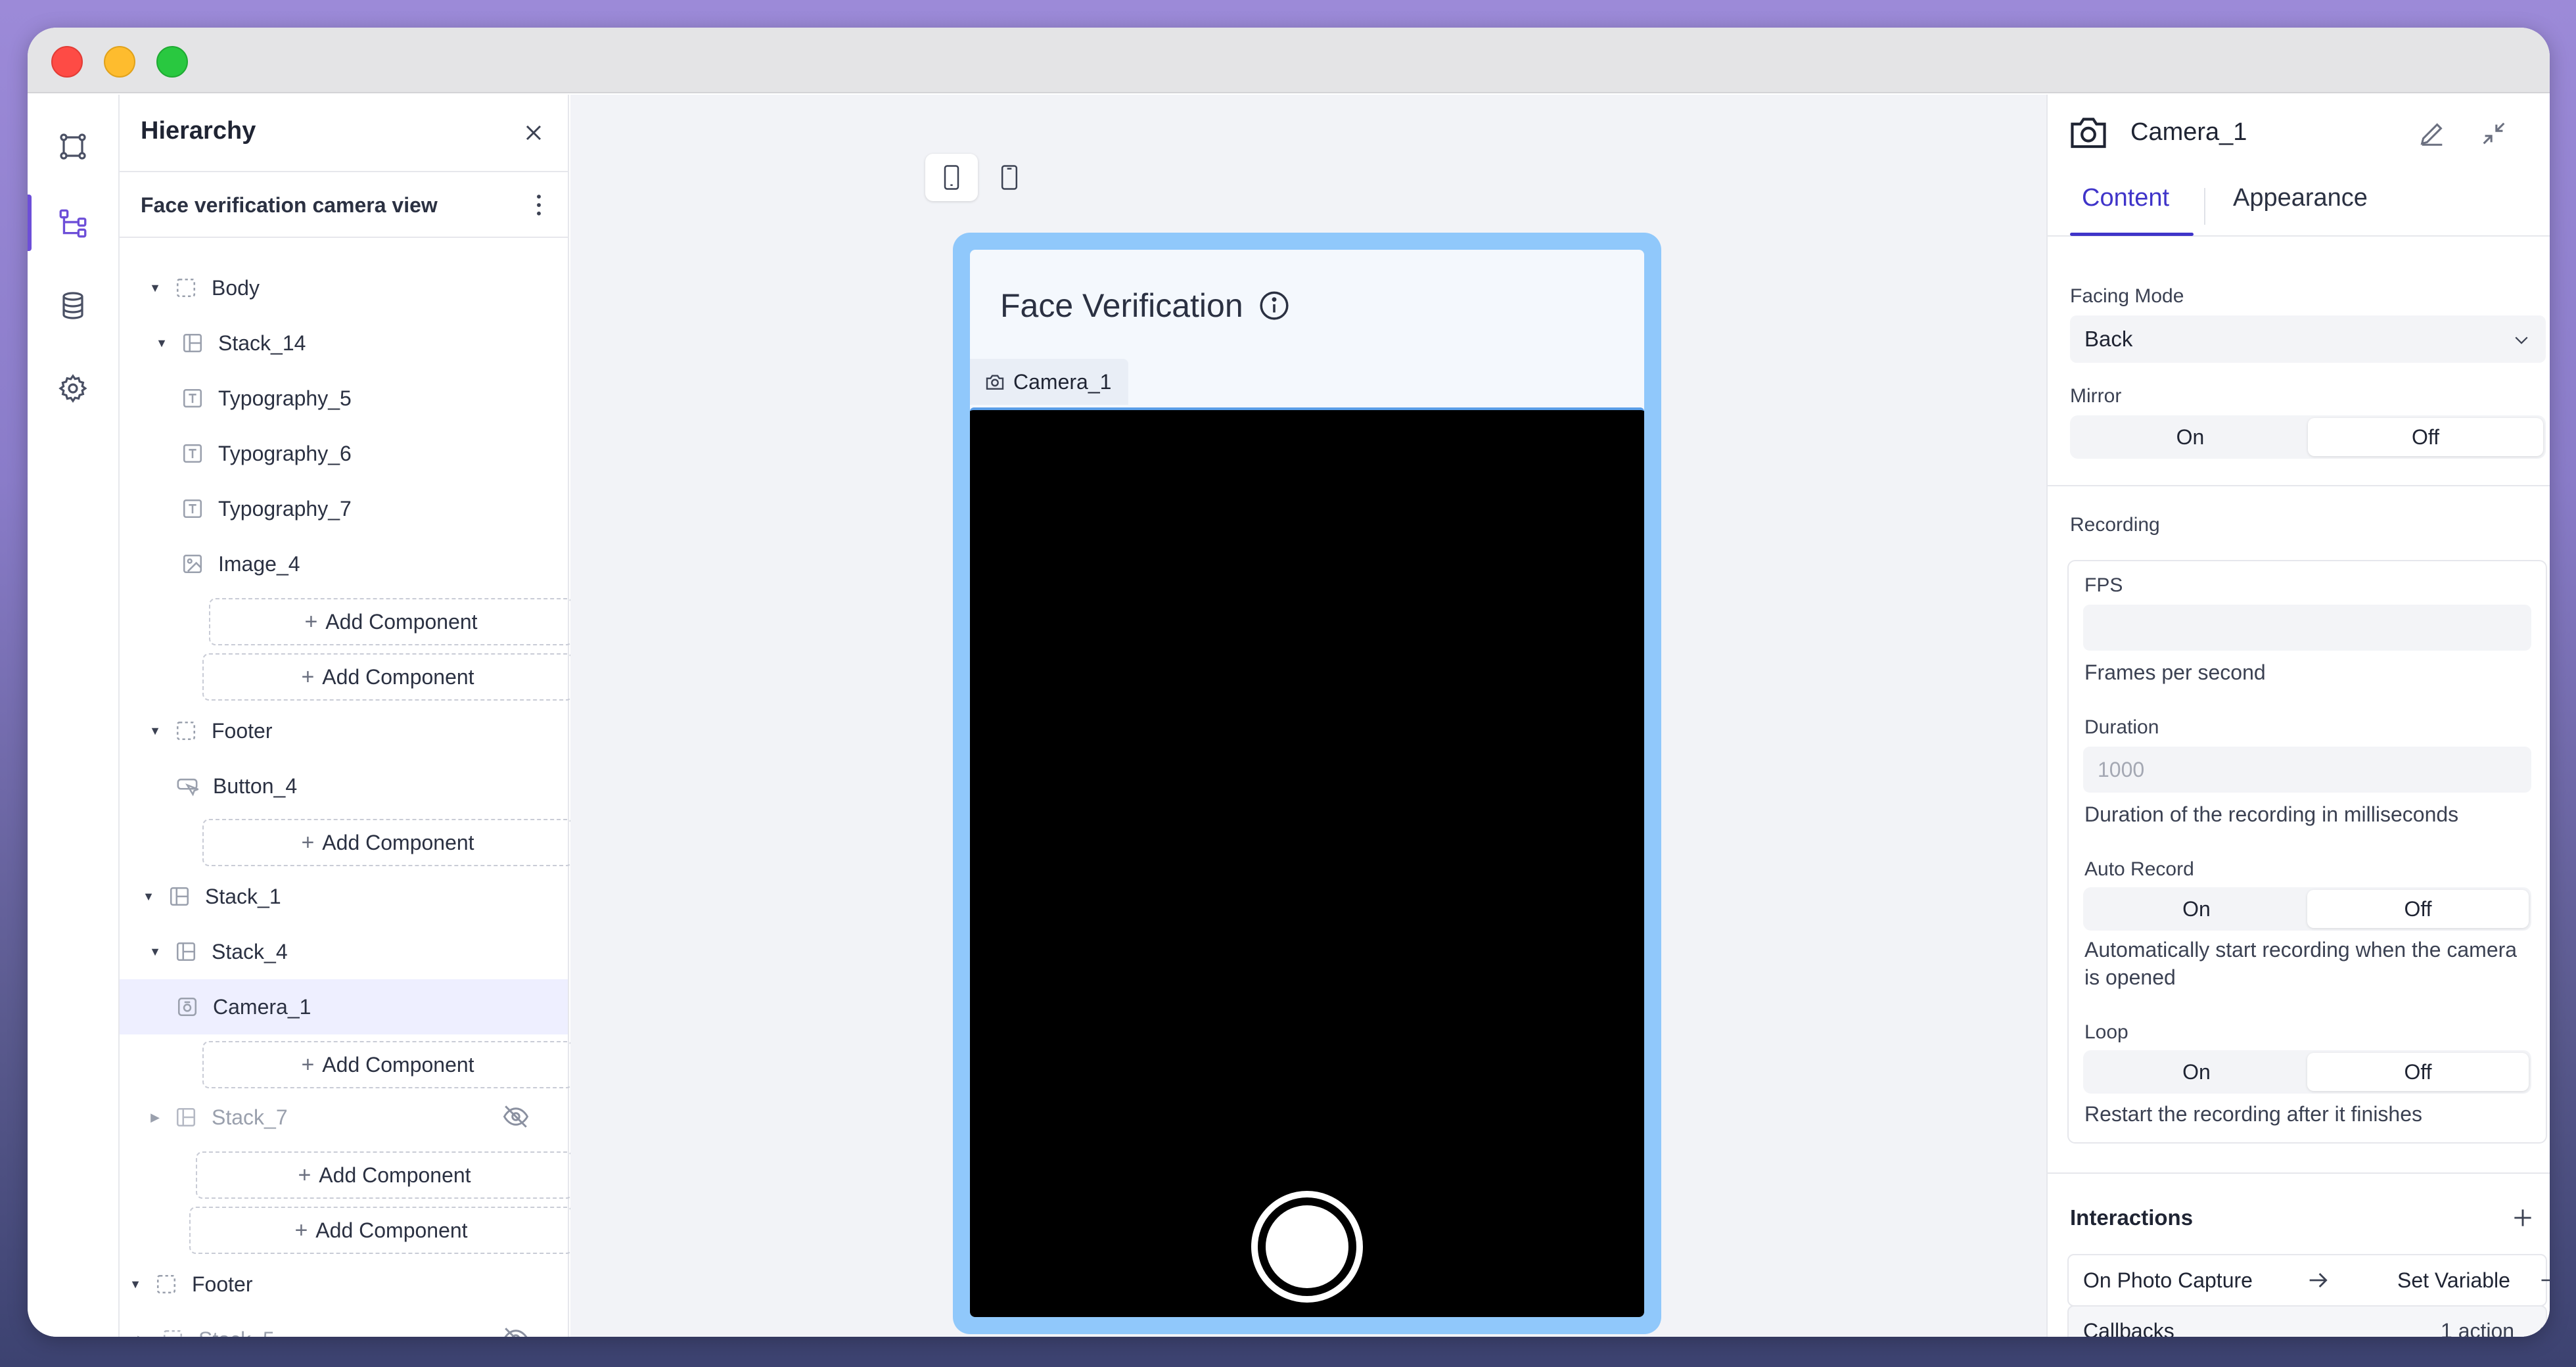  Describe the element at coordinates (2453, 1280) in the screenshot. I see `interaction-action: Set Variable` at that location.